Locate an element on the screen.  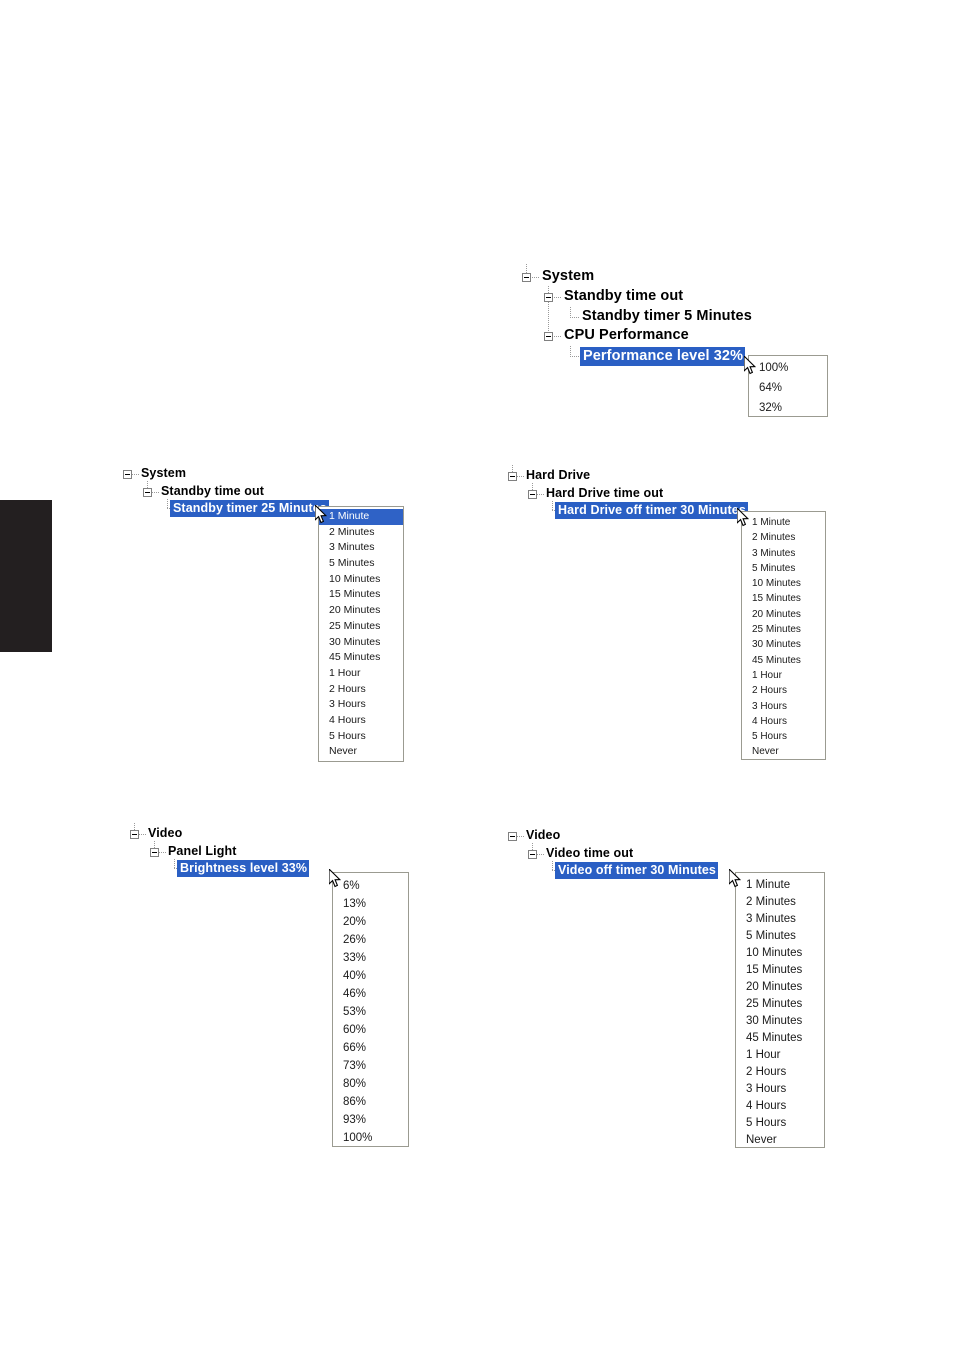
menu-item: 33% is located at coordinates (370, 958).